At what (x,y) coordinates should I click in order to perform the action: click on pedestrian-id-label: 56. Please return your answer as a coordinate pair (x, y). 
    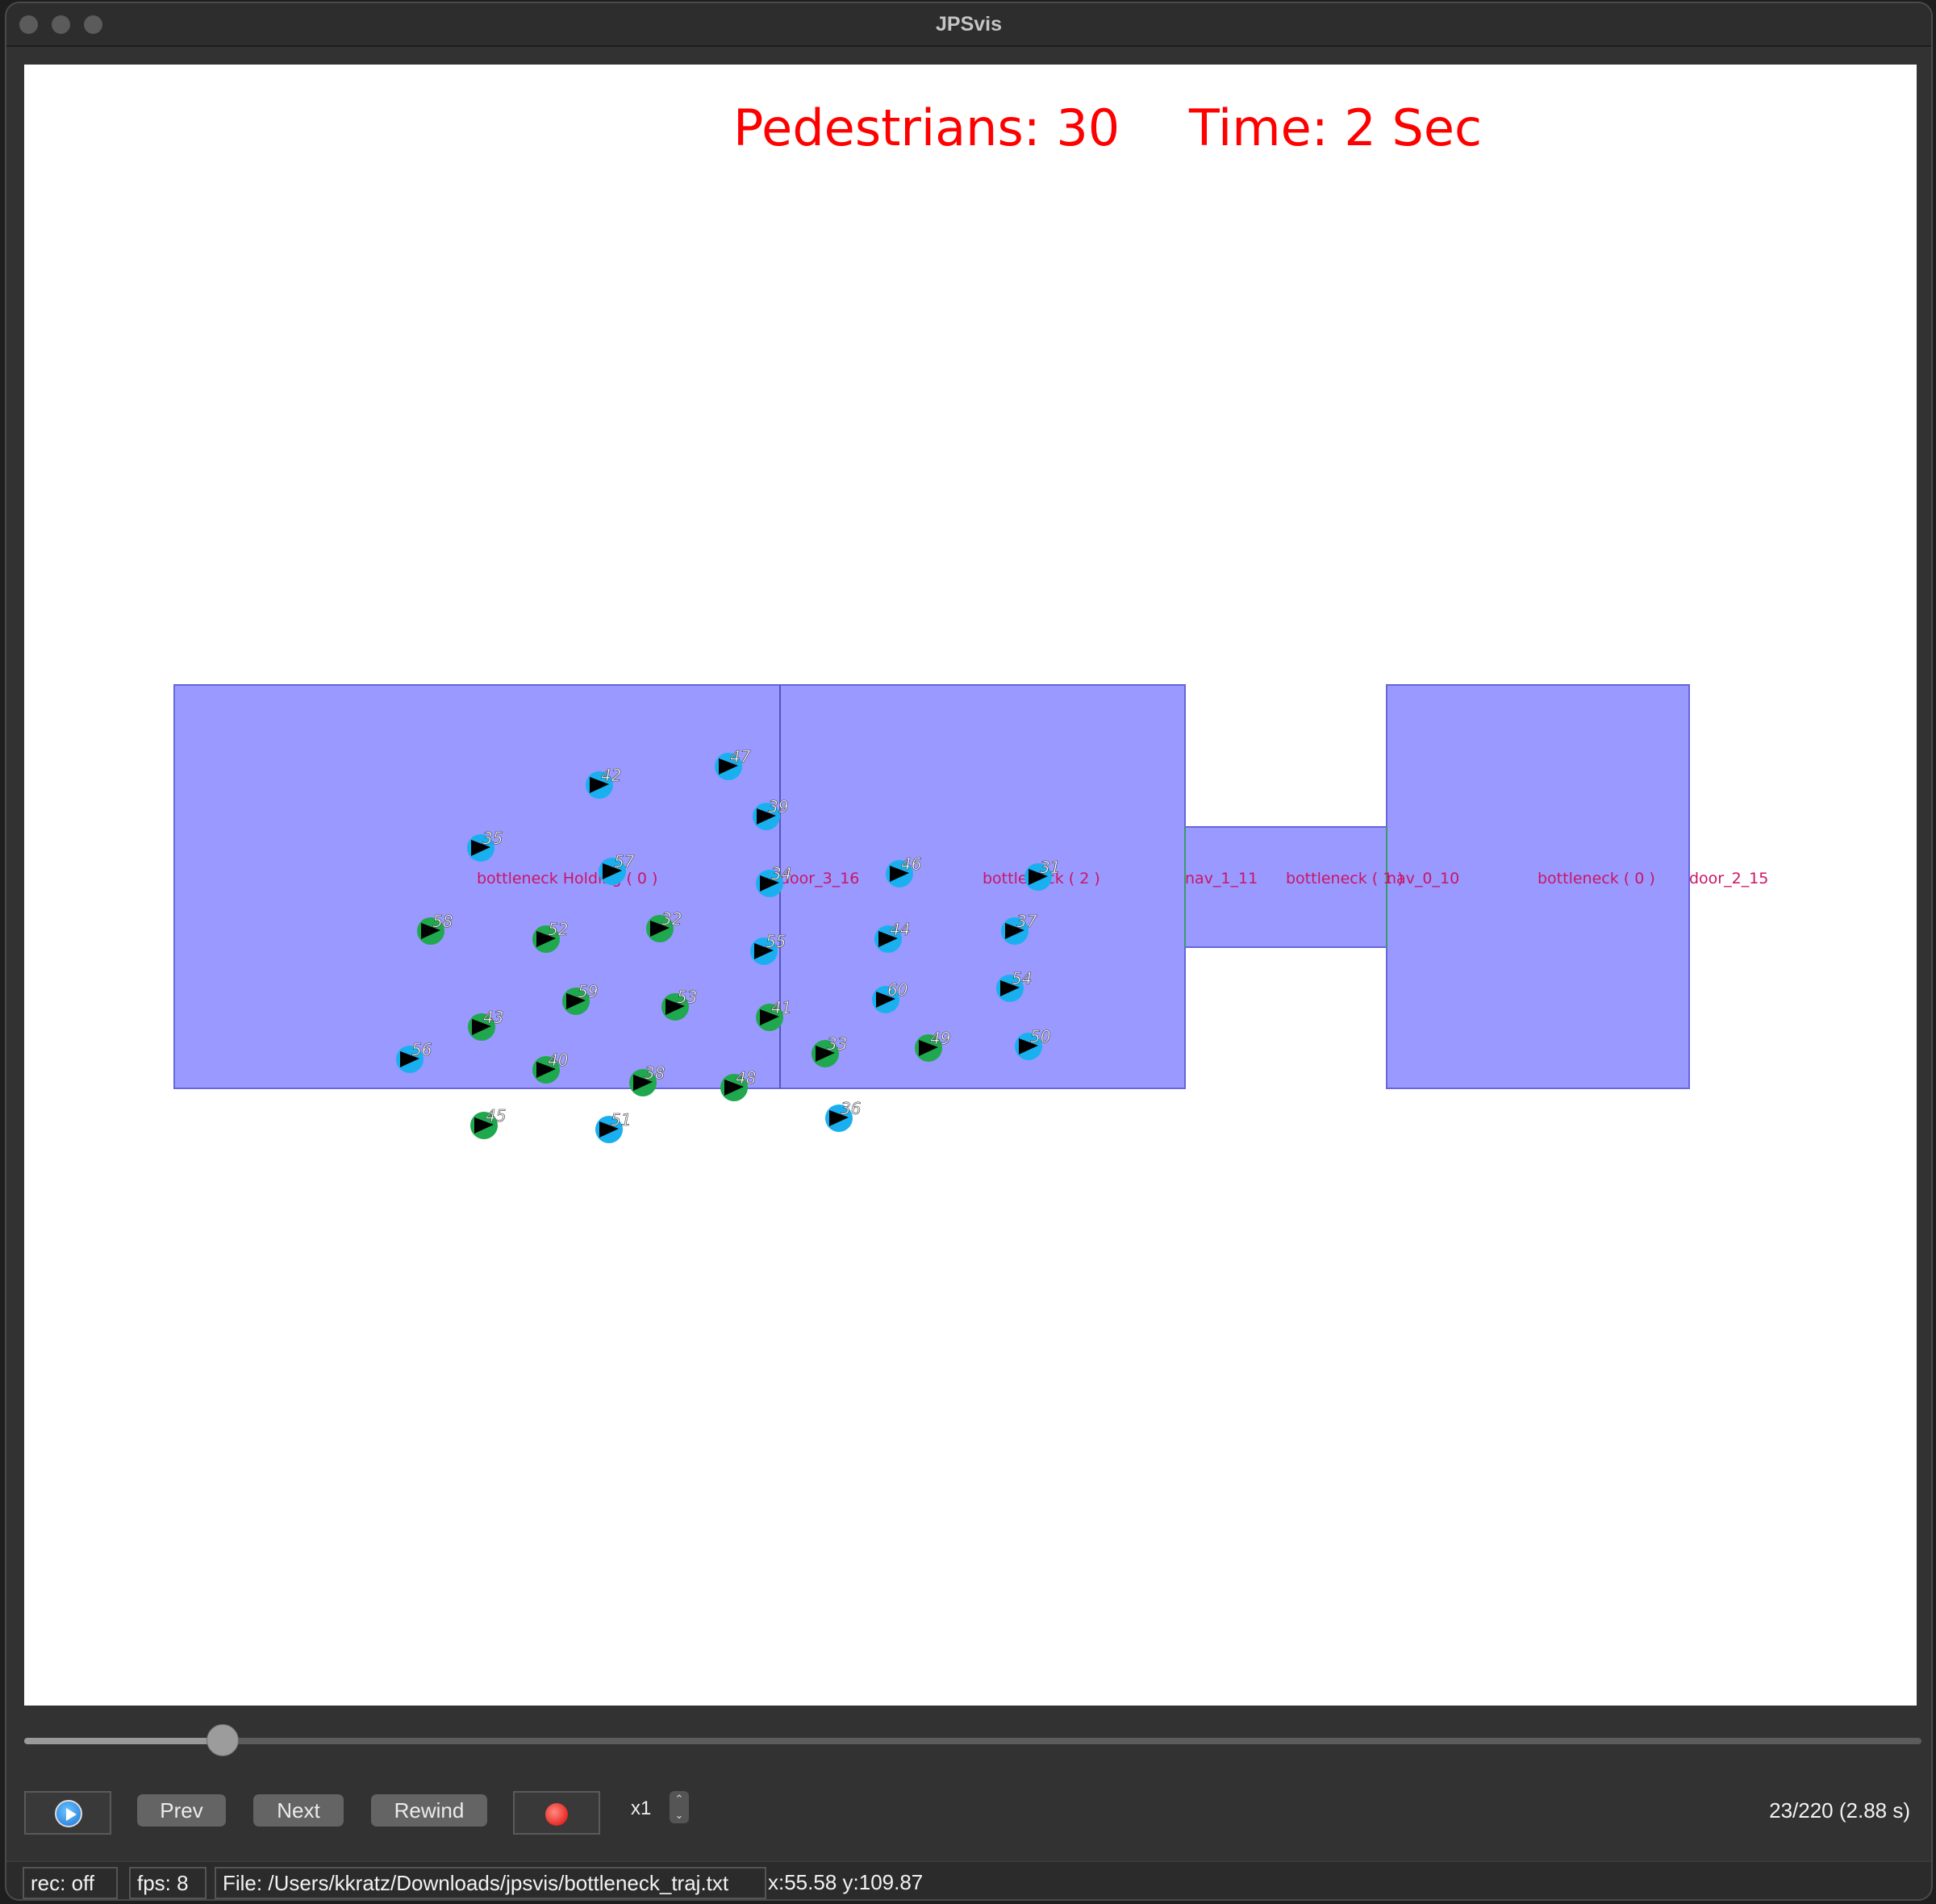
    Looking at the image, I should click on (422, 1050).